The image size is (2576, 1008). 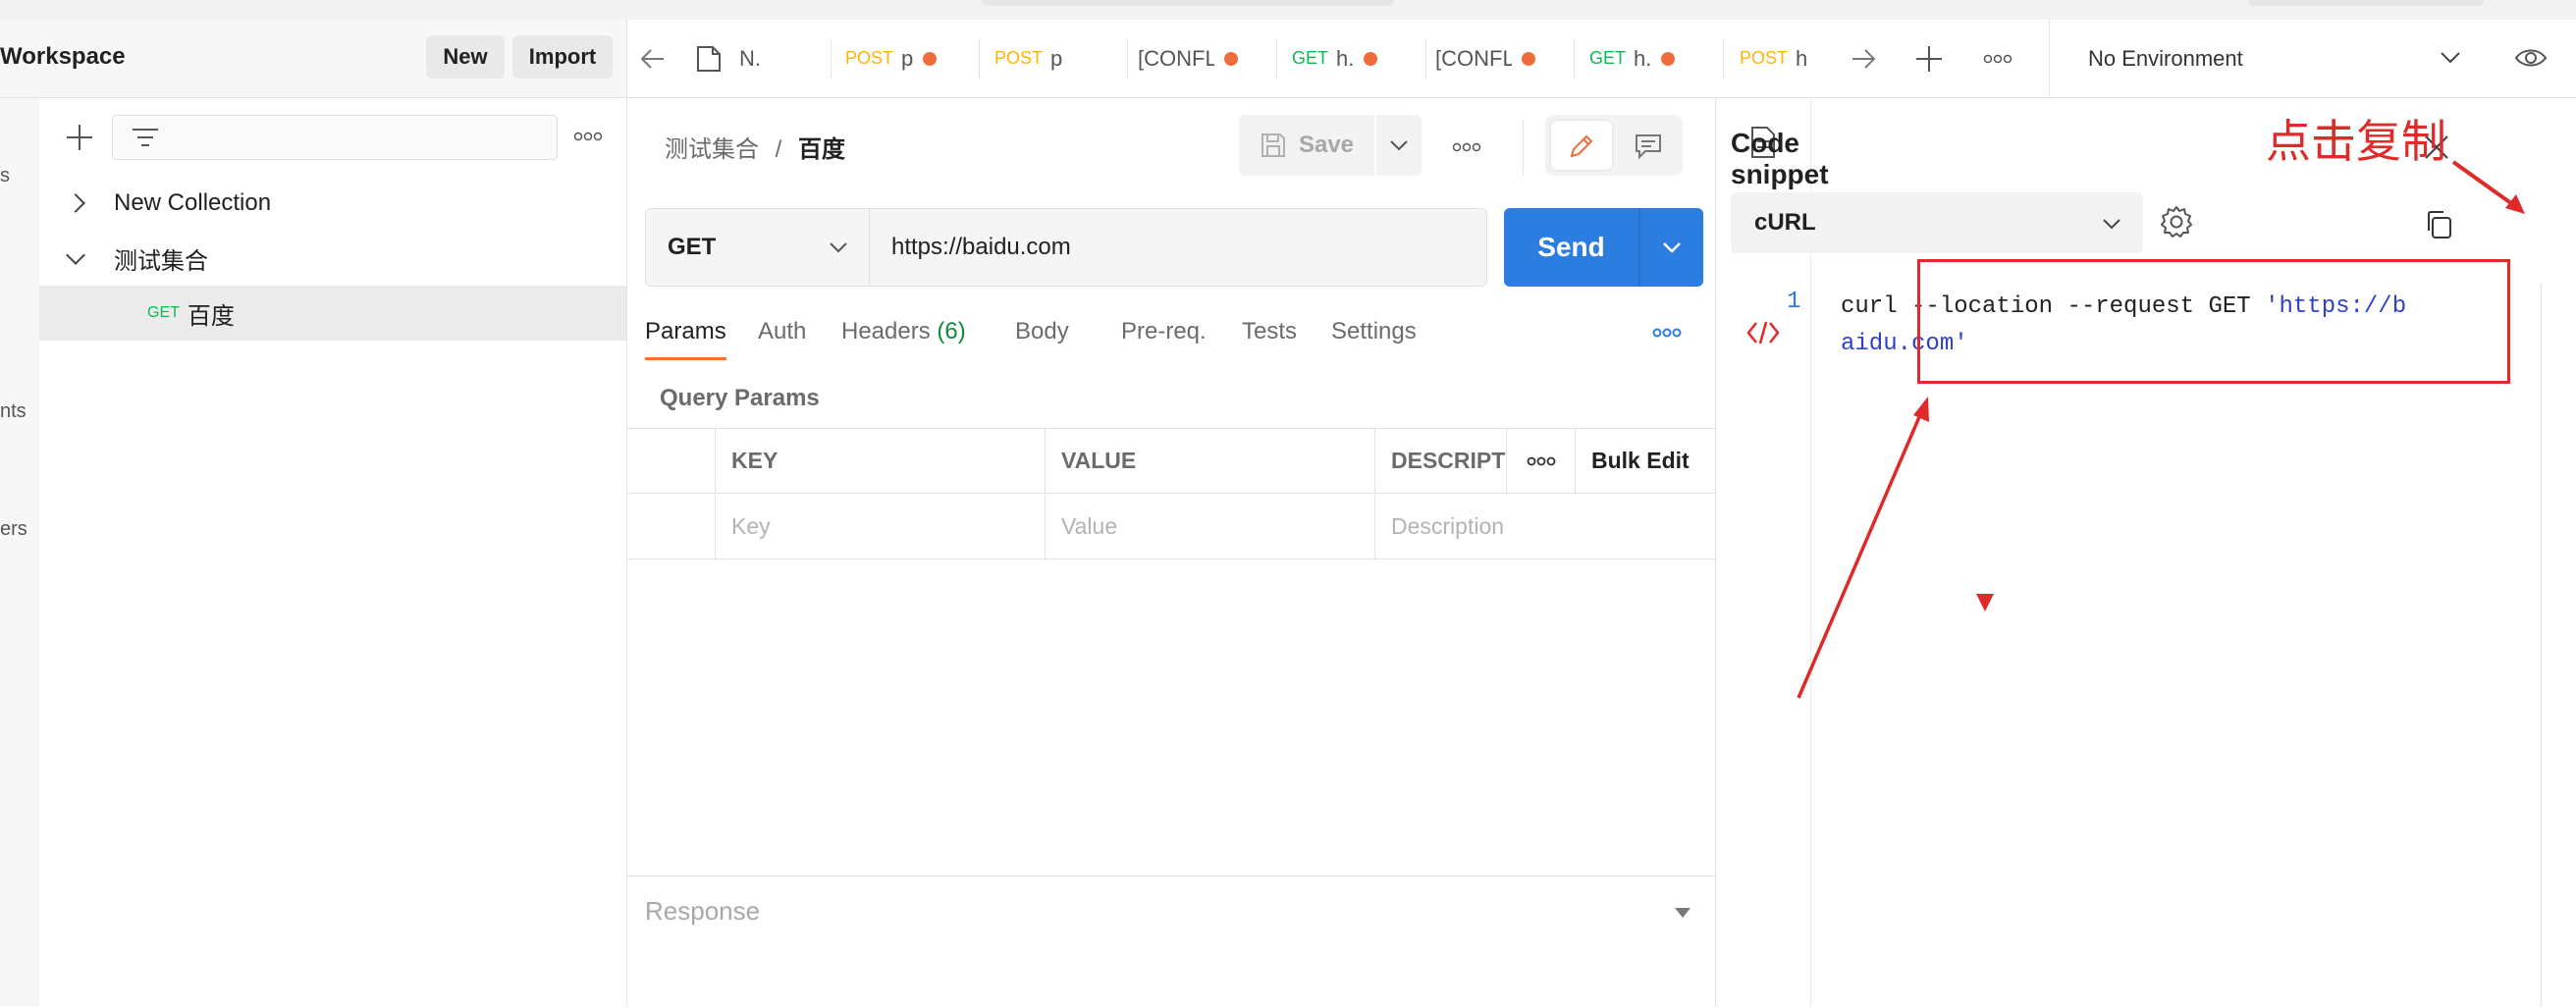 I want to click on edit-mode-button, so click(x=1581, y=145).